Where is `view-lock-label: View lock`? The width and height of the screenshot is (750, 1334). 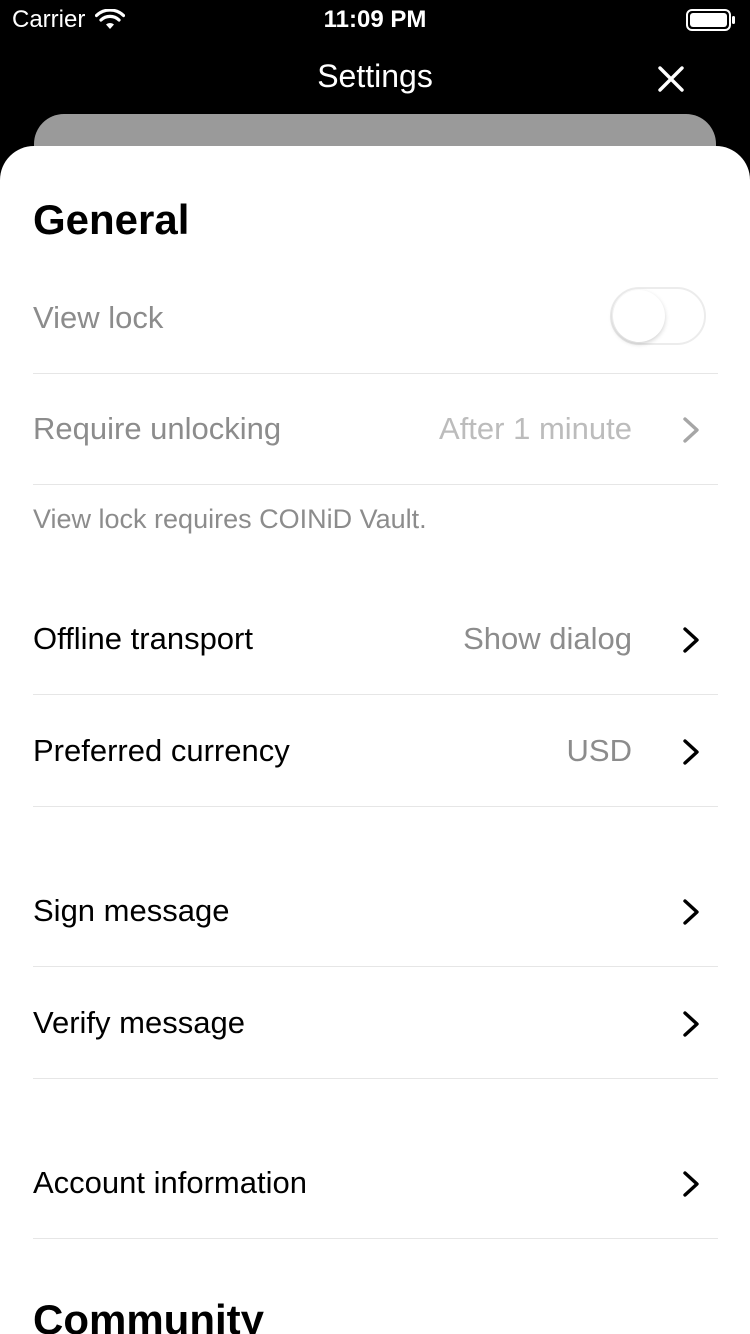 view-lock-label: View lock is located at coordinates (98, 317).